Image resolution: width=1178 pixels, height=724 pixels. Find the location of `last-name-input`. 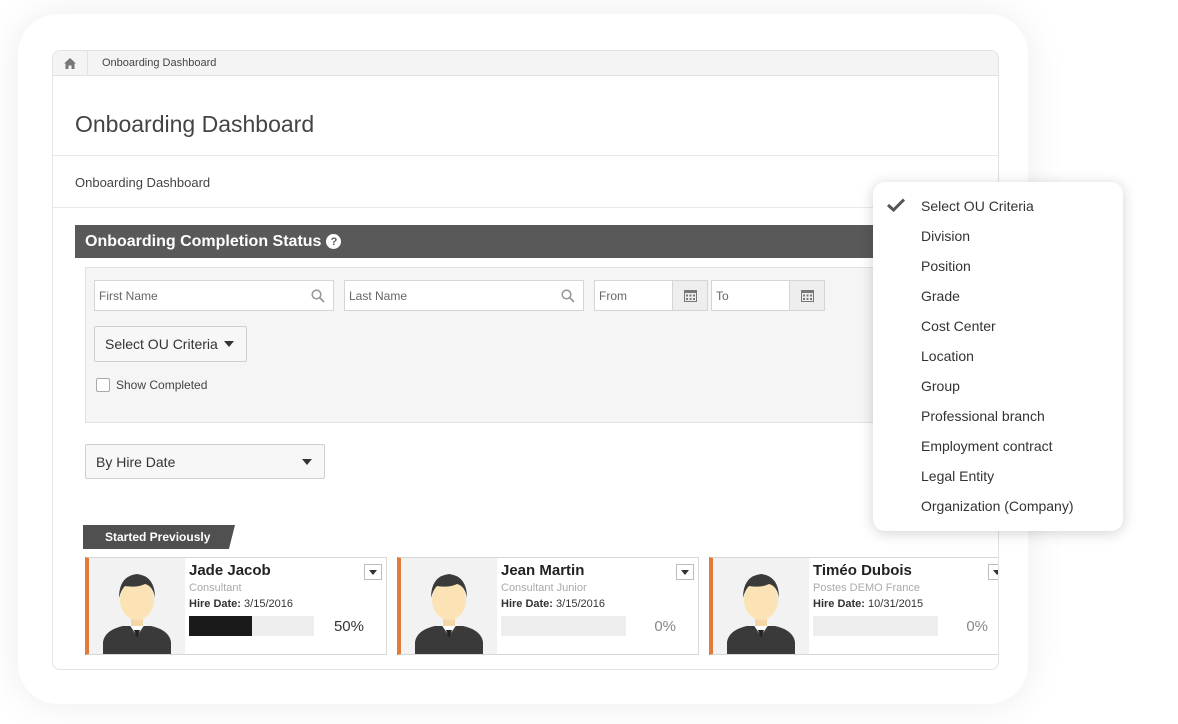

last-name-input is located at coordinates (464, 295).